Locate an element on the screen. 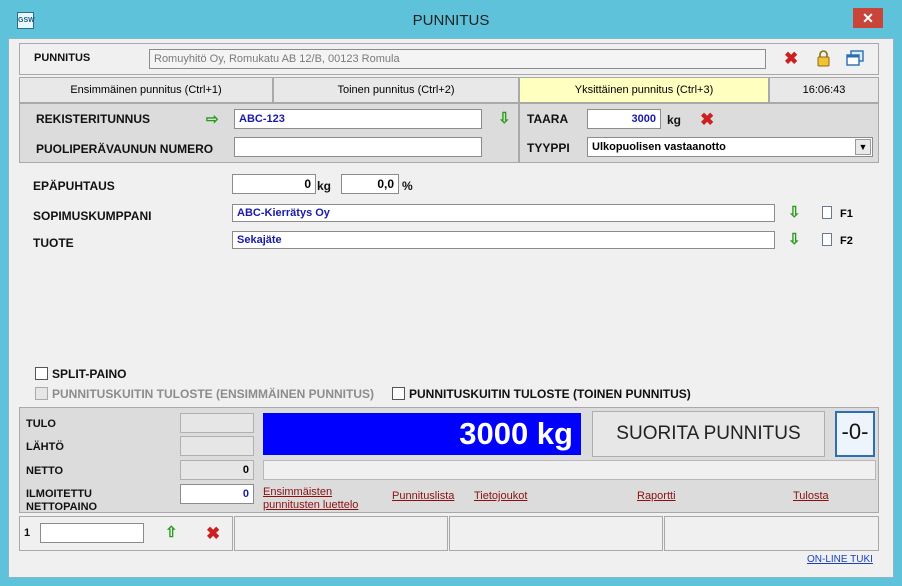 The width and height of the screenshot is (902, 586). impurity-kg-unit: kg is located at coordinates (324, 186).